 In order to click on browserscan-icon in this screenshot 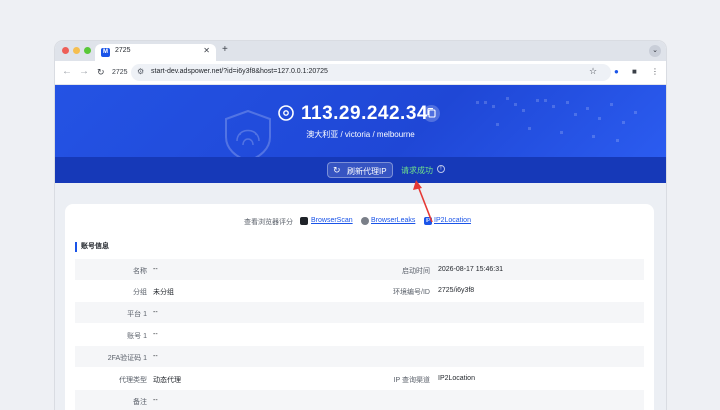, I will do `click(304, 221)`.